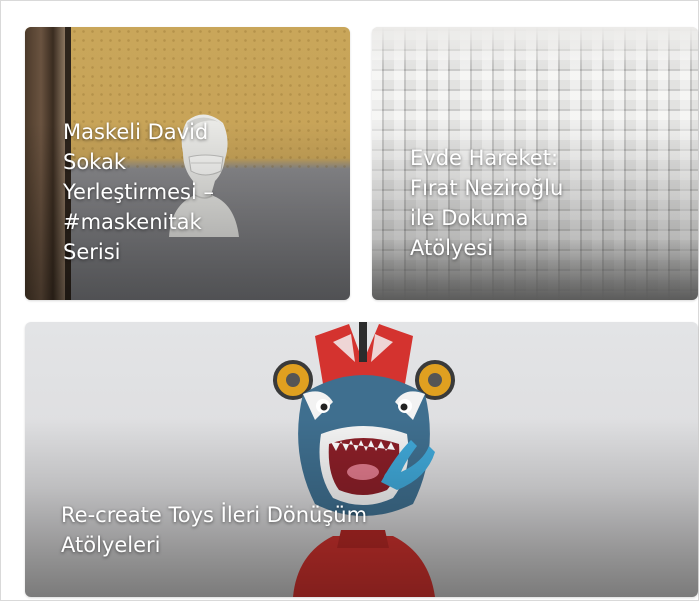  I want to click on title-line: Atölyesi, so click(452, 248).